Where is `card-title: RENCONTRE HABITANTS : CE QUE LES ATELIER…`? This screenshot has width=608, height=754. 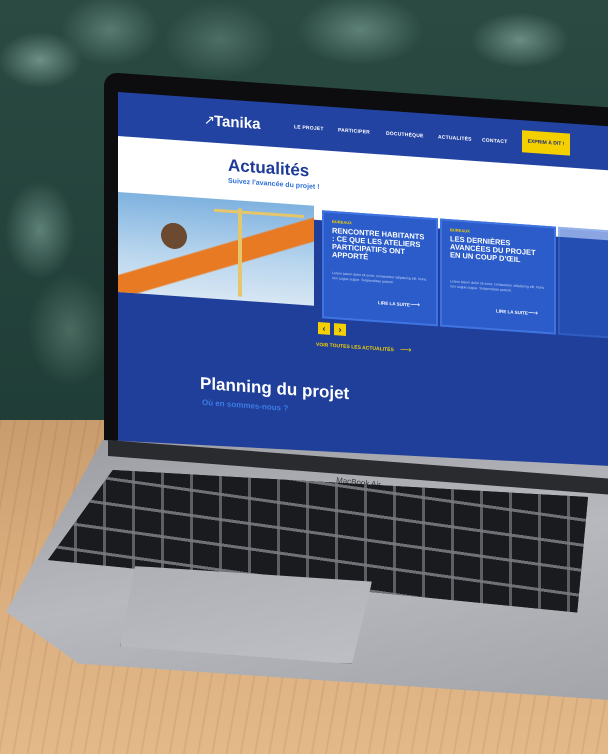
card-title: RENCONTRE HABITANTS : CE QUE LES ATELIER… is located at coordinates (378, 243).